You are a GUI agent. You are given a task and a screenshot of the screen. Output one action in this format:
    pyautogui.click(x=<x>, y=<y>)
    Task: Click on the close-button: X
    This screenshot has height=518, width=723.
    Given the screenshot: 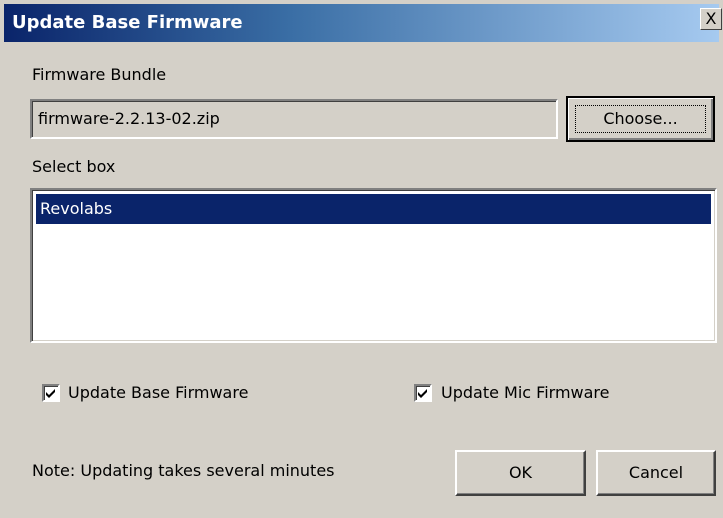 What is the action you would take?
    pyautogui.click(x=711, y=19)
    